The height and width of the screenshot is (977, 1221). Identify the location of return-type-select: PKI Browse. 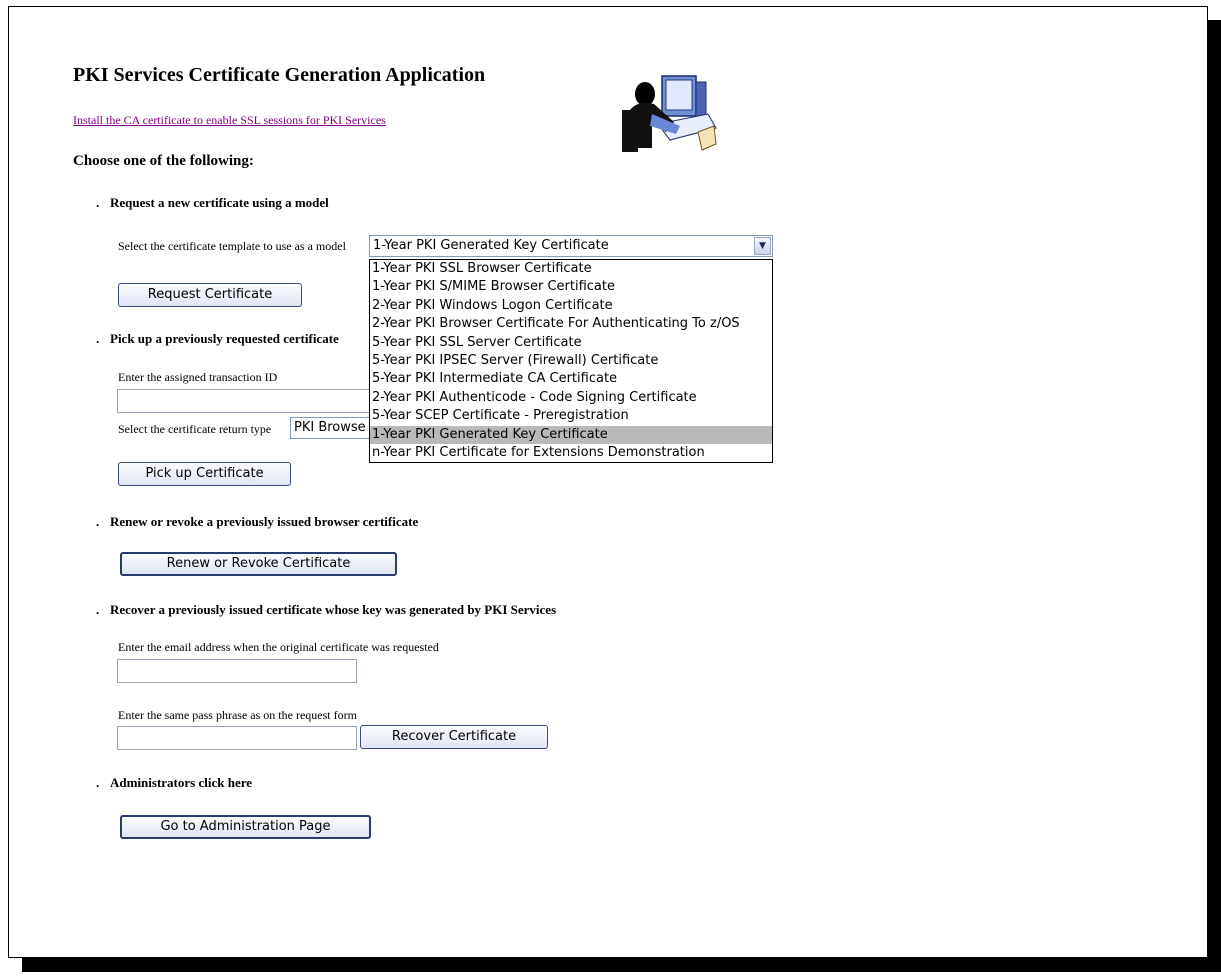
(331, 428).